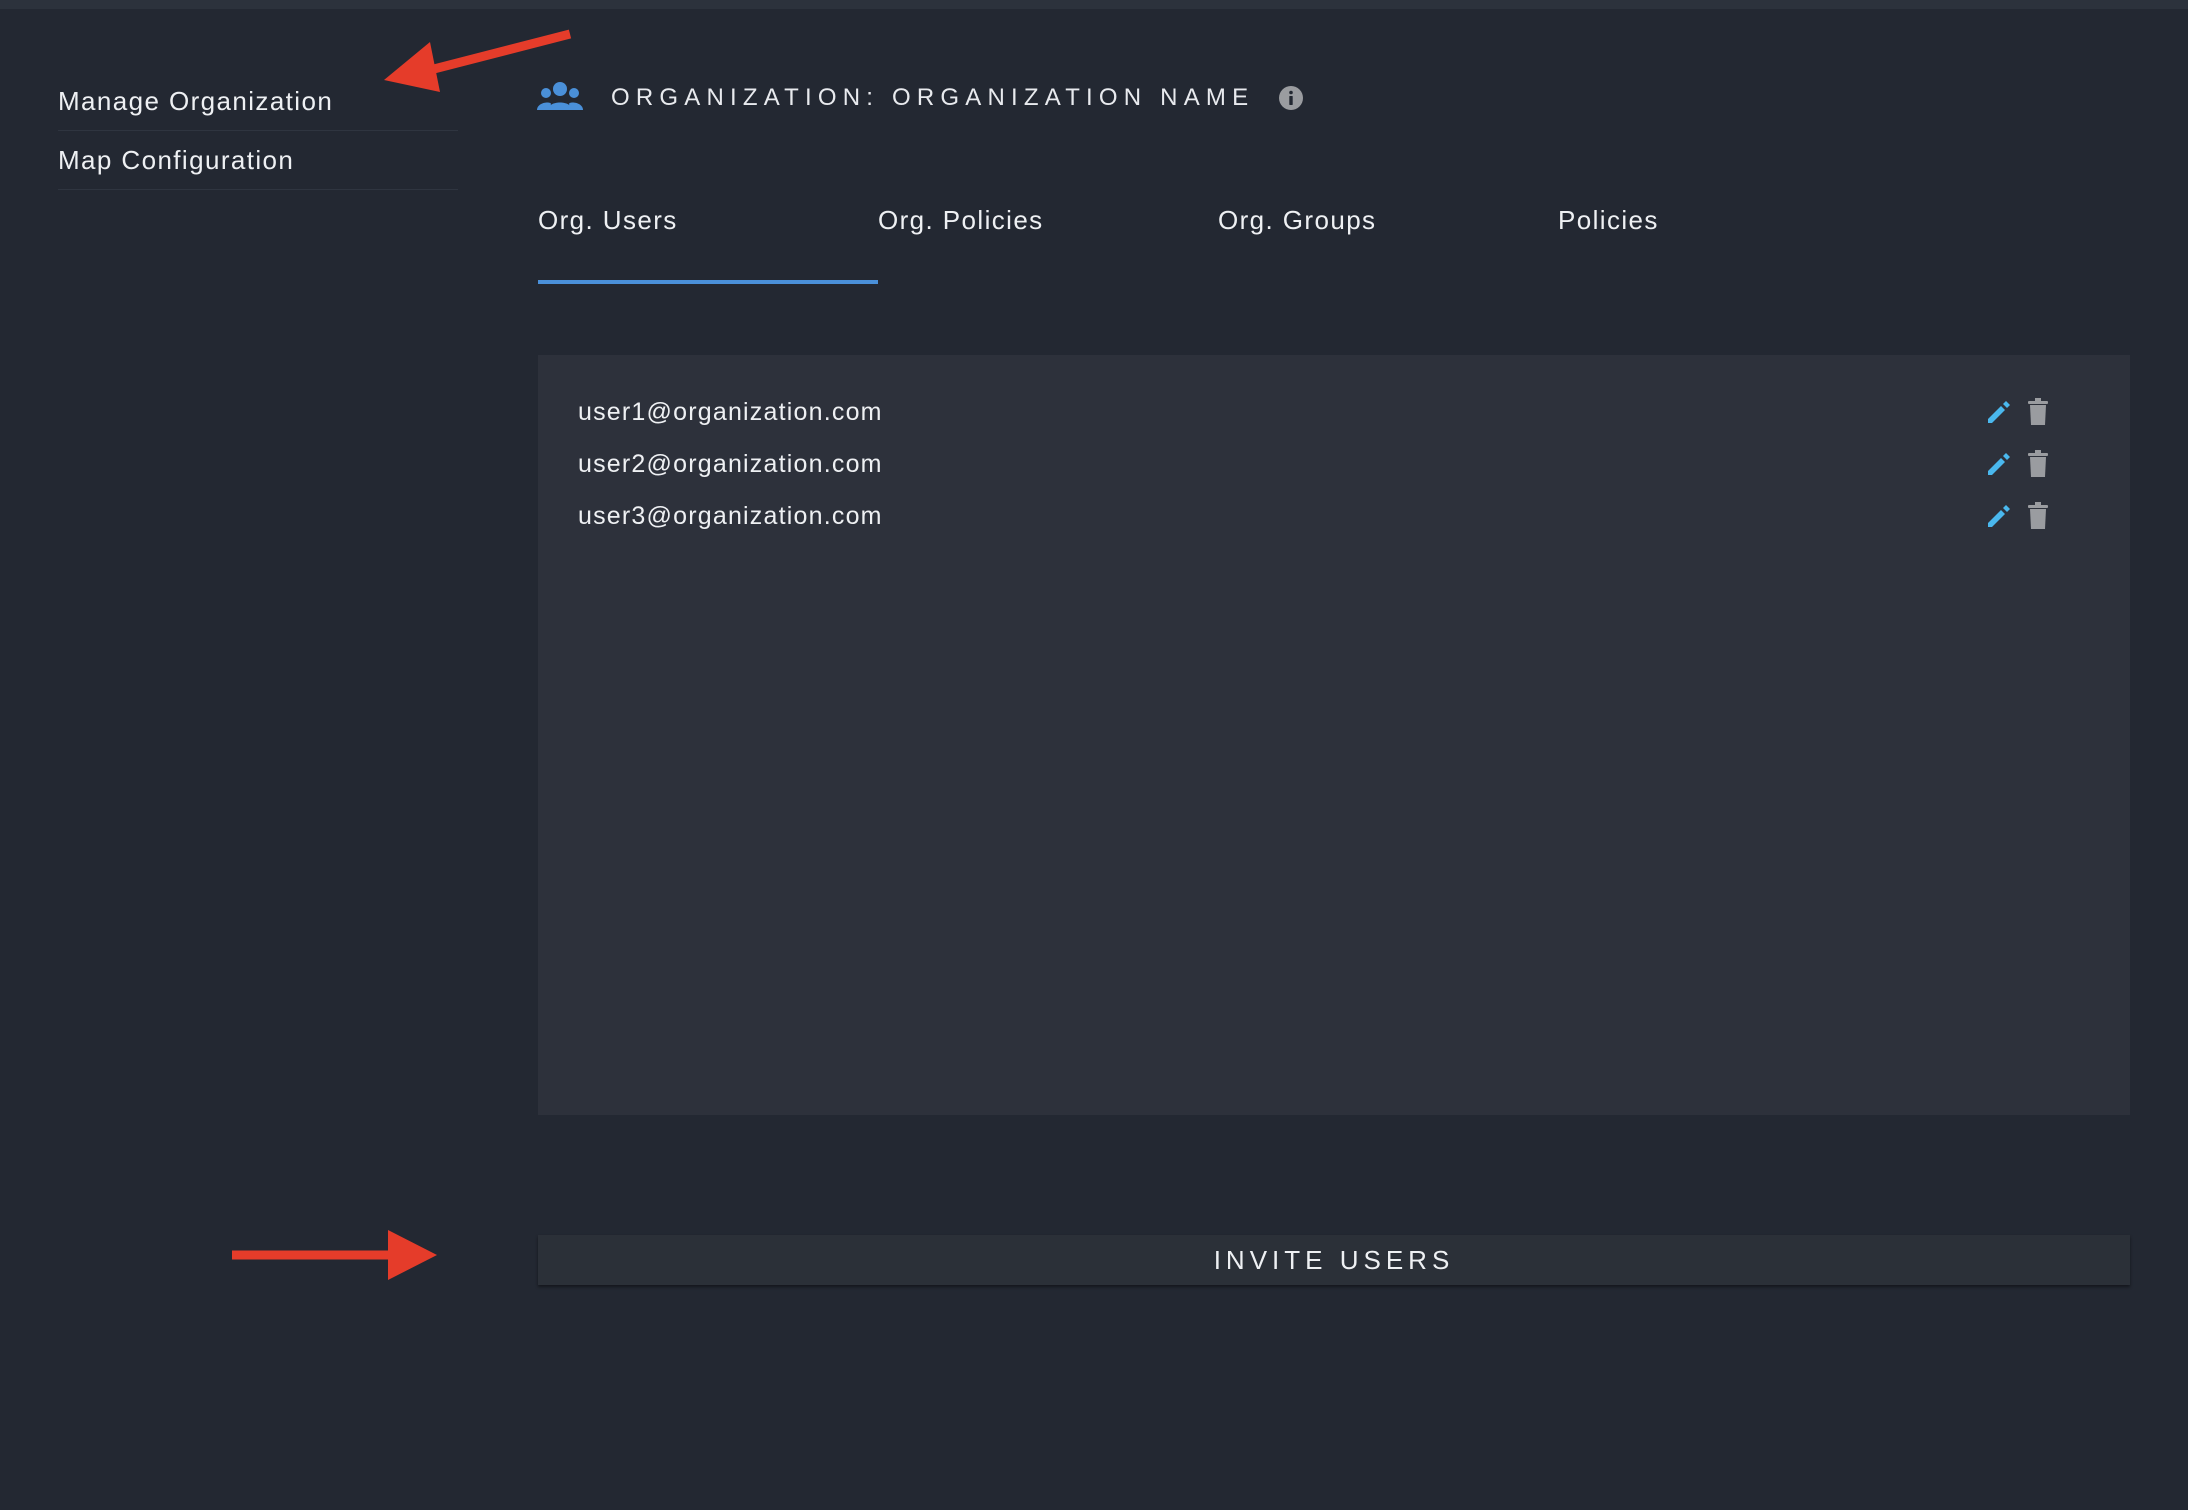  What do you see at coordinates (730, 411) in the screenshot?
I see `user-email: user1@organization.com` at bounding box center [730, 411].